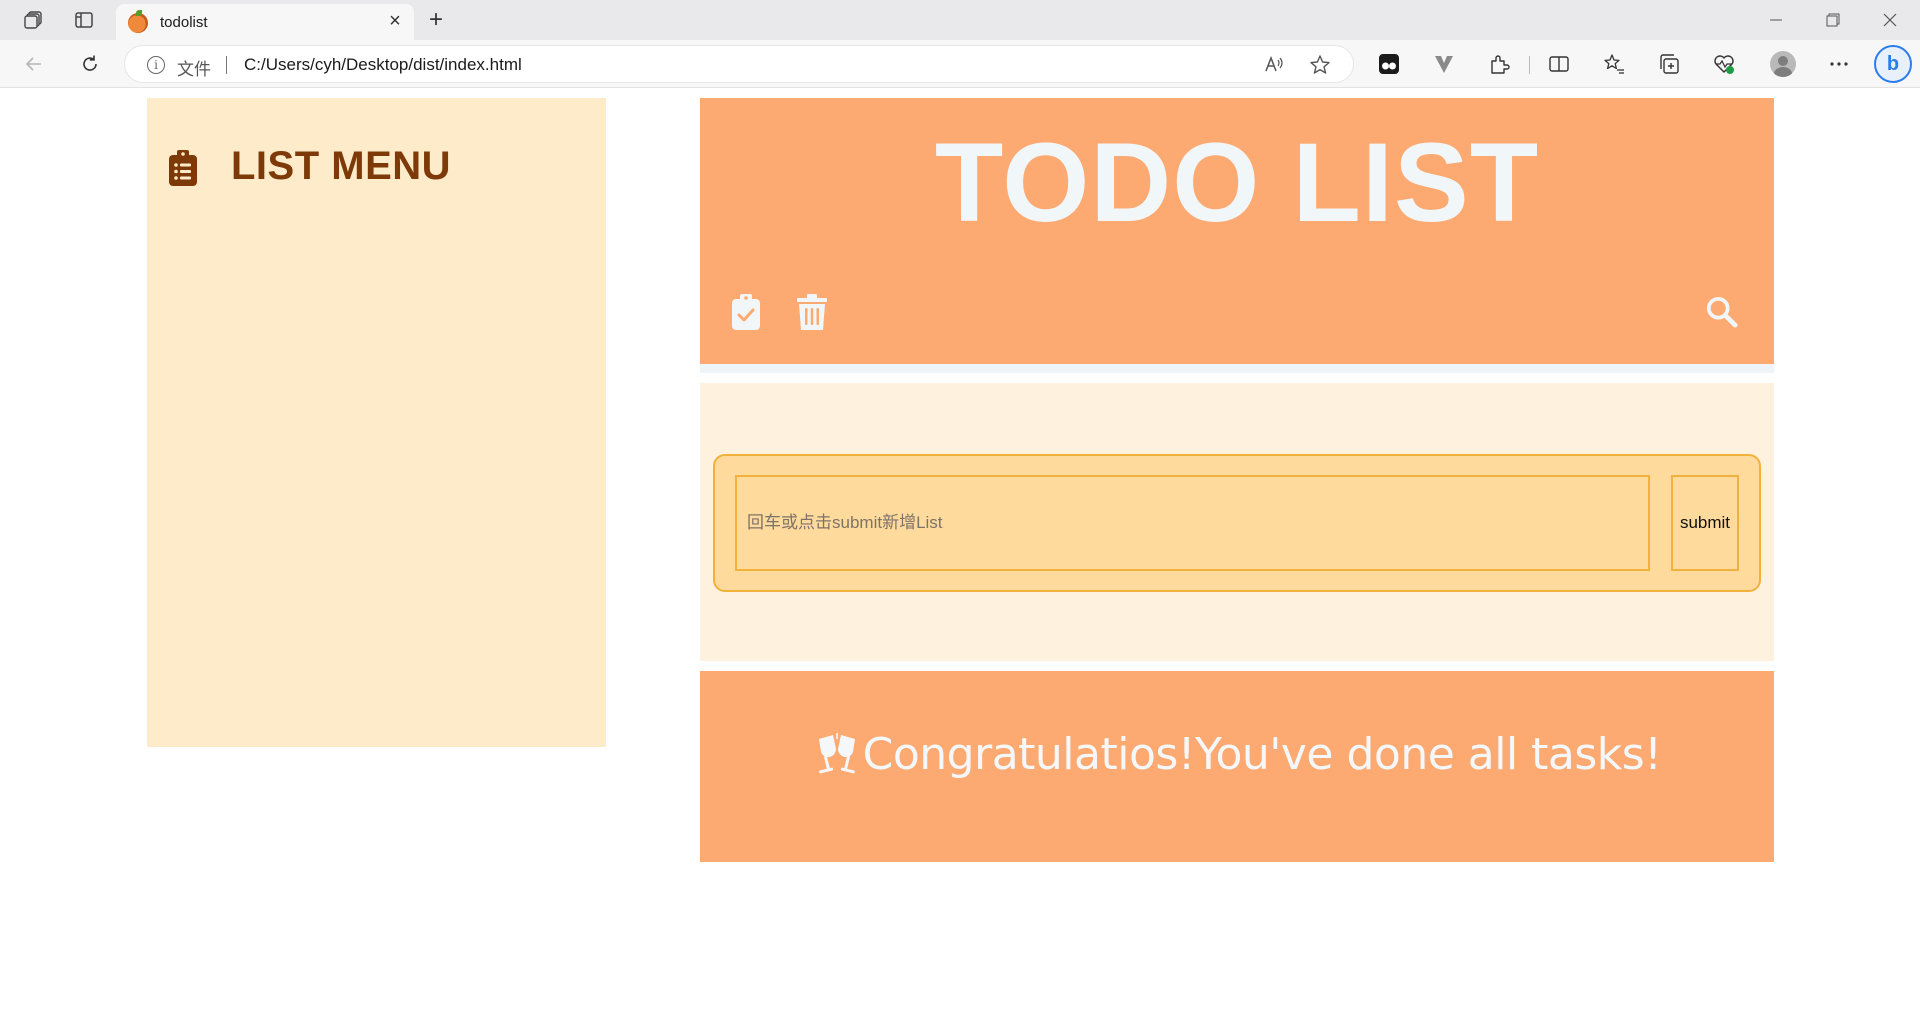 Image resolution: width=1920 pixels, height=1021 pixels. What do you see at coordinates (194, 69) in the screenshot?
I see `file-label: 文件` at bounding box center [194, 69].